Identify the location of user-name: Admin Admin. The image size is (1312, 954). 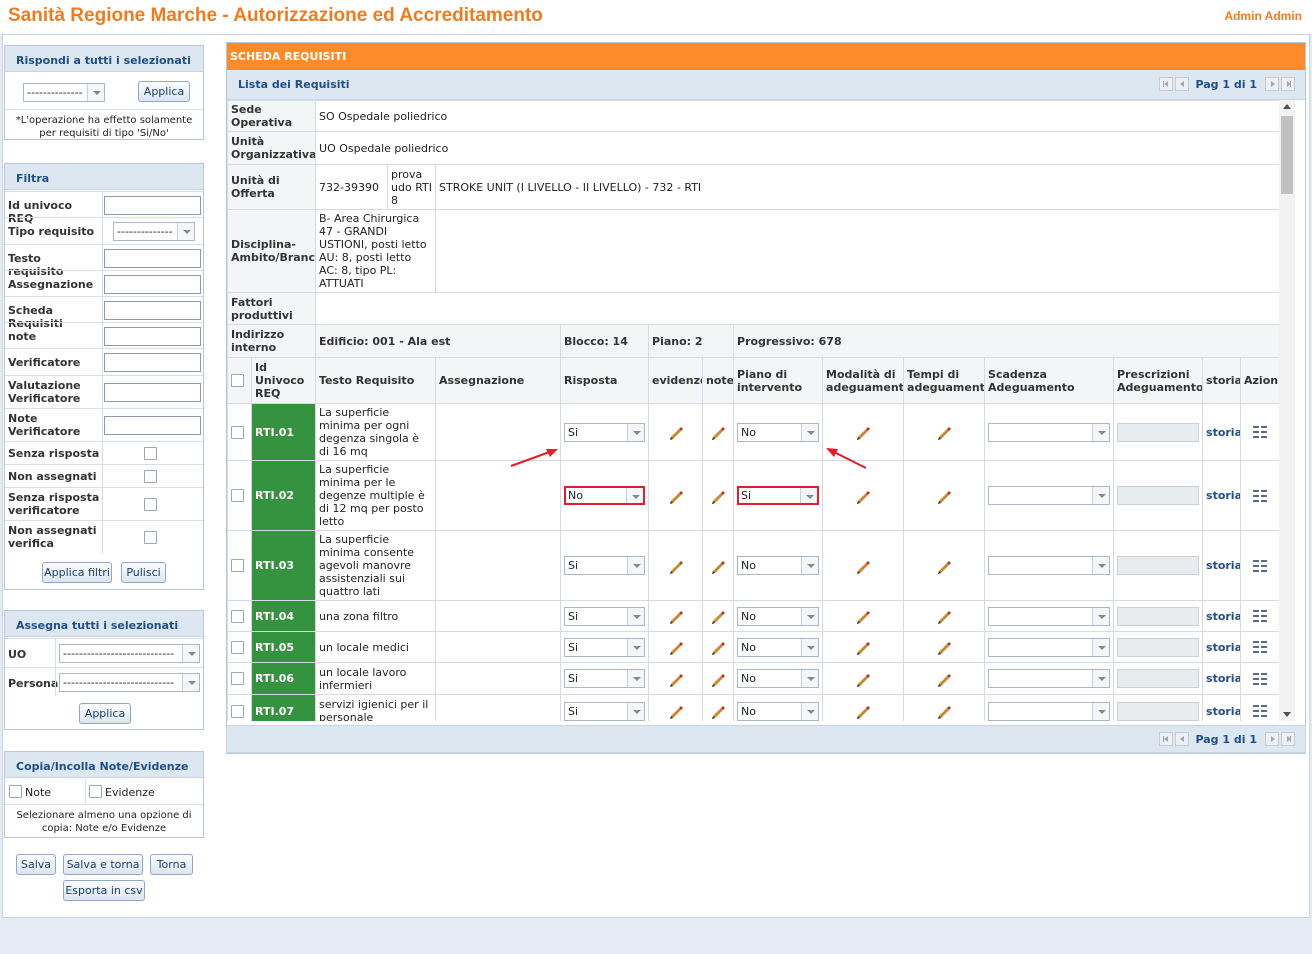
(1263, 16).